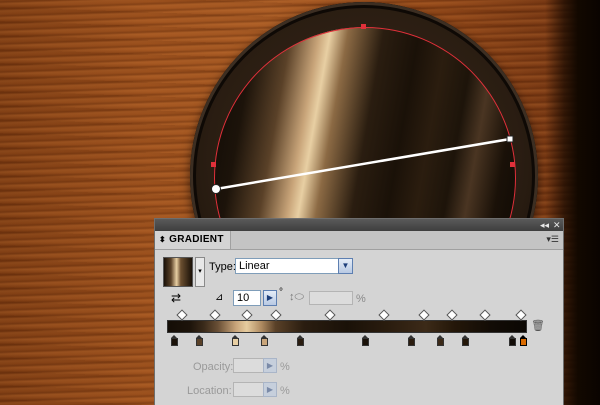 This screenshot has height=405, width=600. Describe the element at coordinates (363, 164) in the screenshot. I see `gradient-annotator-line` at that location.